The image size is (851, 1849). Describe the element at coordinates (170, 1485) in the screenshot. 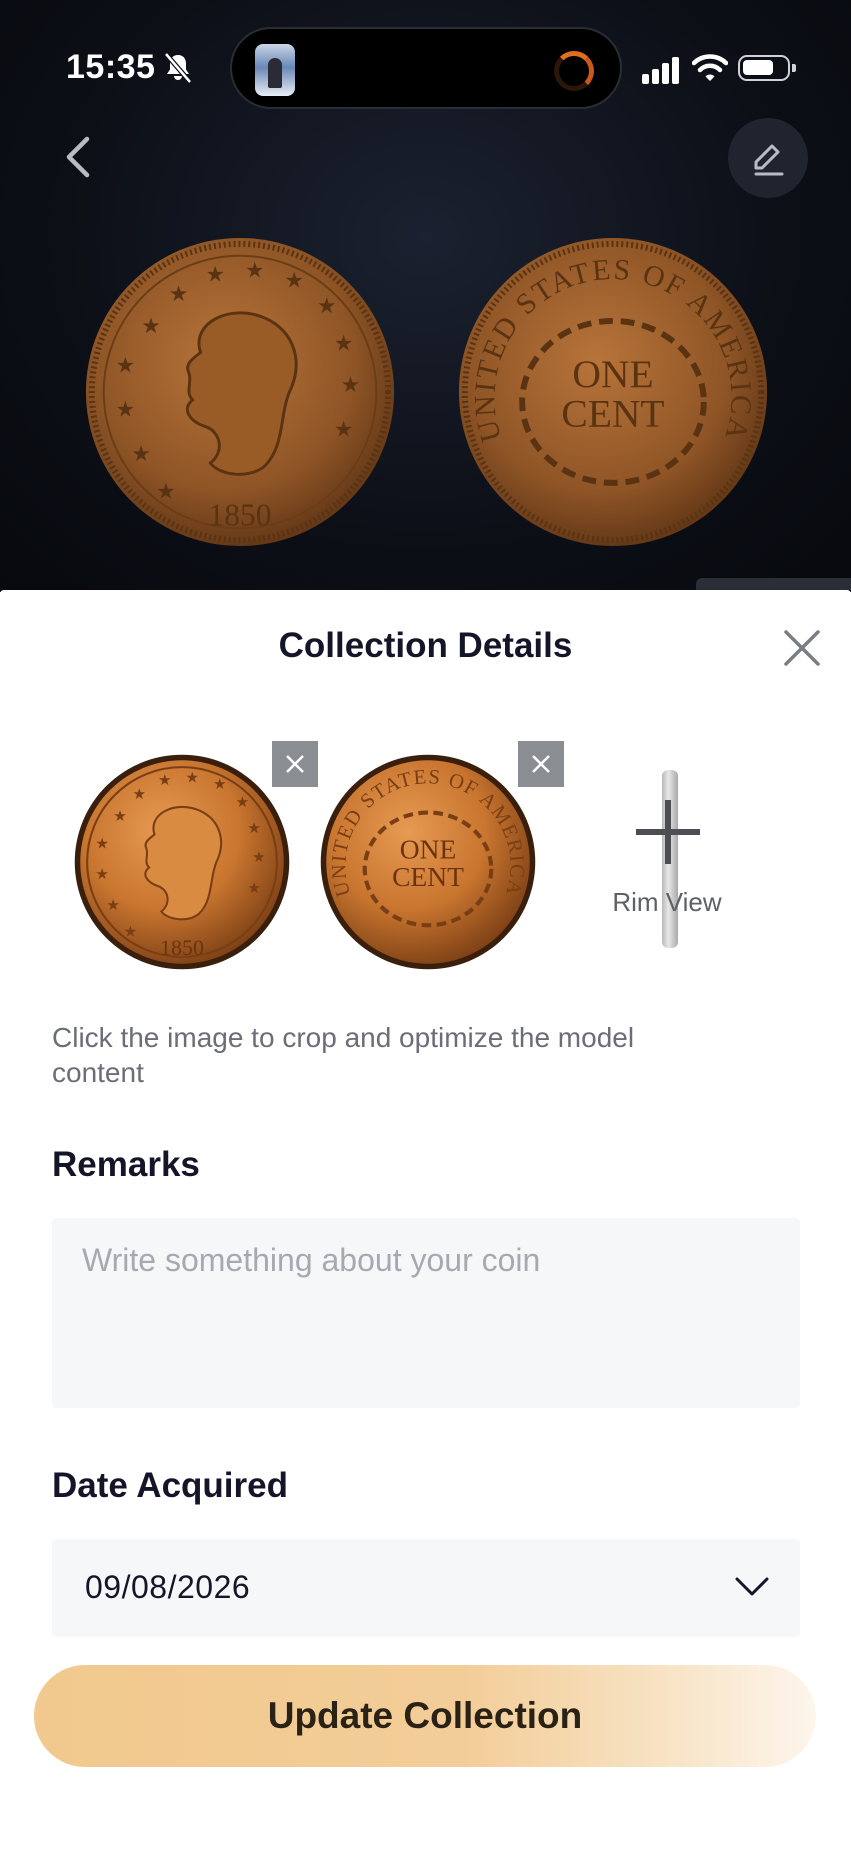

I see `date-acquired-label: Date Acquired` at that location.